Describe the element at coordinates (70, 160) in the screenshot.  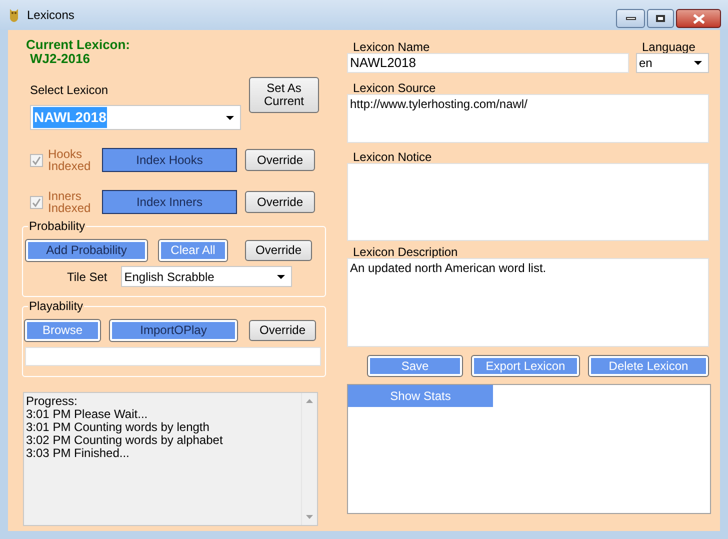
I see `checkbox-label: Hooks Indexed` at that location.